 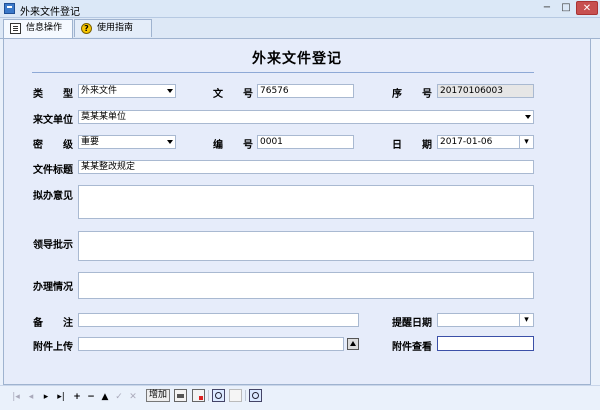 What do you see at coordinates (53, 94) in the screenshot?
I see `type-label: 类 型` at bounding box center [53, 94].